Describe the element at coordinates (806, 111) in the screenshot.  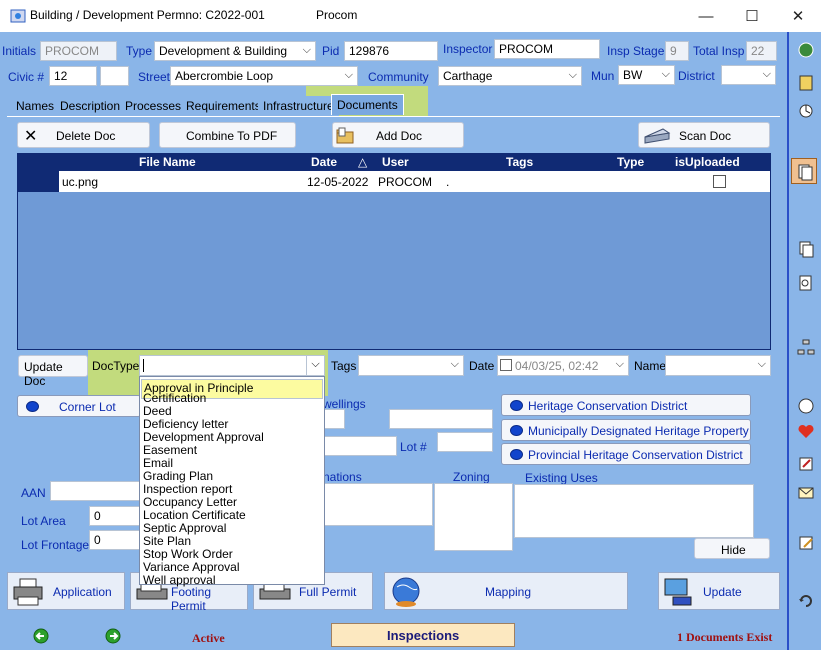
I see `wizard-icon` at that location.